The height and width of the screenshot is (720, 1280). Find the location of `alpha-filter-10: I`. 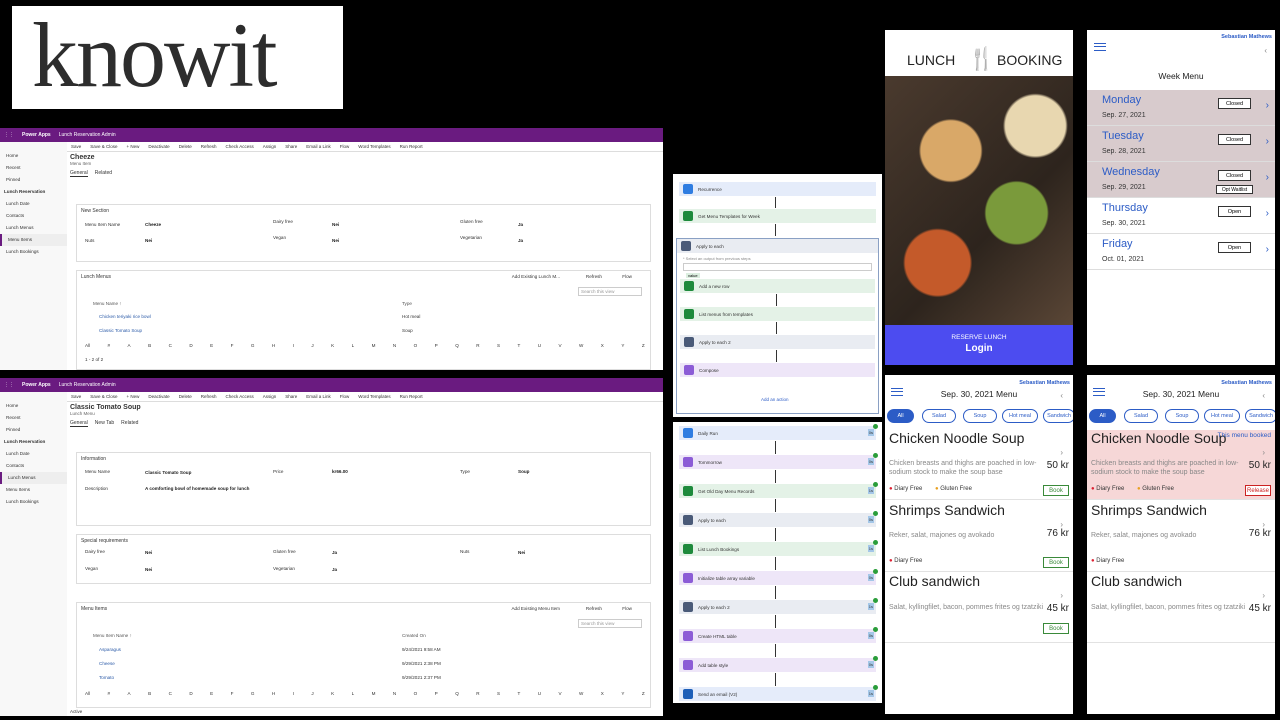

alpha-filter-10: I is located at coordinates (293, 693).